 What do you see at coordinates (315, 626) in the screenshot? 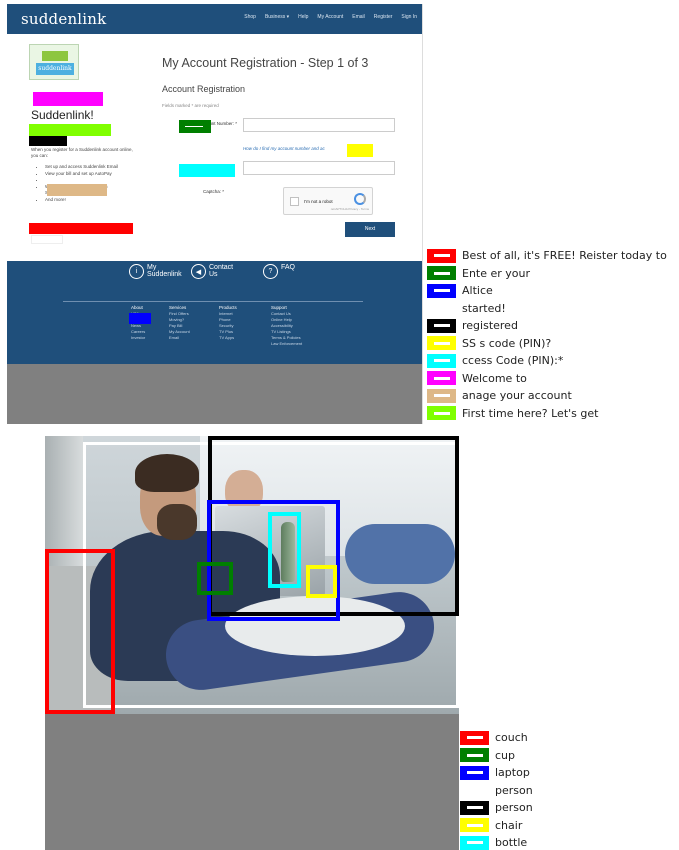
I see `table-shape` at bounding box center [315, 626].